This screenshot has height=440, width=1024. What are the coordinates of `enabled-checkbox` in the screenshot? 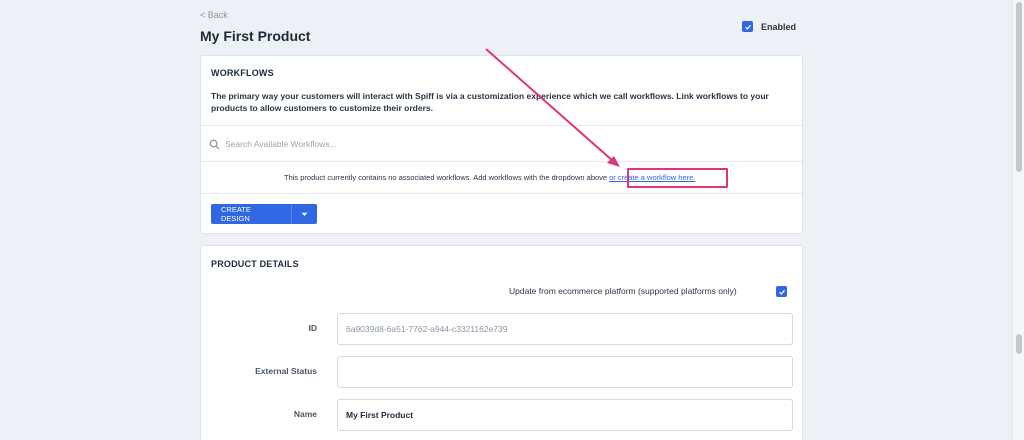 It's located at (747, 26).